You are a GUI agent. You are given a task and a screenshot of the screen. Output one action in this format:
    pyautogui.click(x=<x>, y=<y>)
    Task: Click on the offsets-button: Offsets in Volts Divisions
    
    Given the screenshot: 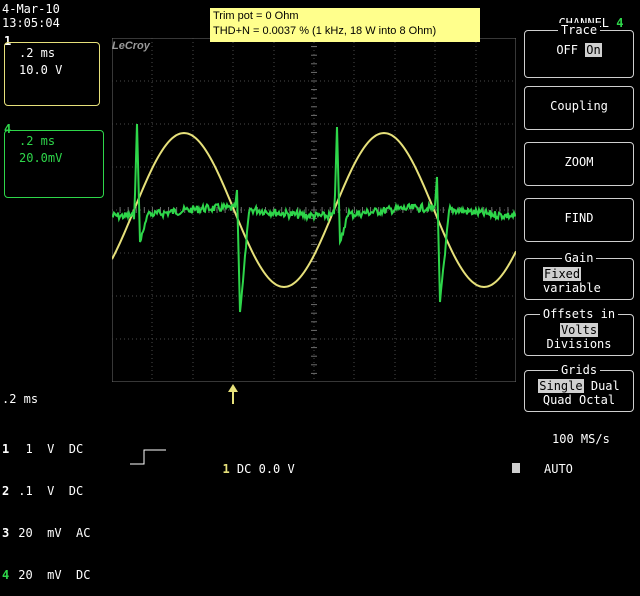 What is the action you would take?
    pyautogui.click(x=579, y=331)
    